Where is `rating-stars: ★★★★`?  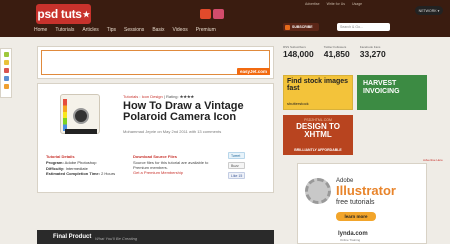 rating-stars: ★★★★ is located at coordinates (187, 96).